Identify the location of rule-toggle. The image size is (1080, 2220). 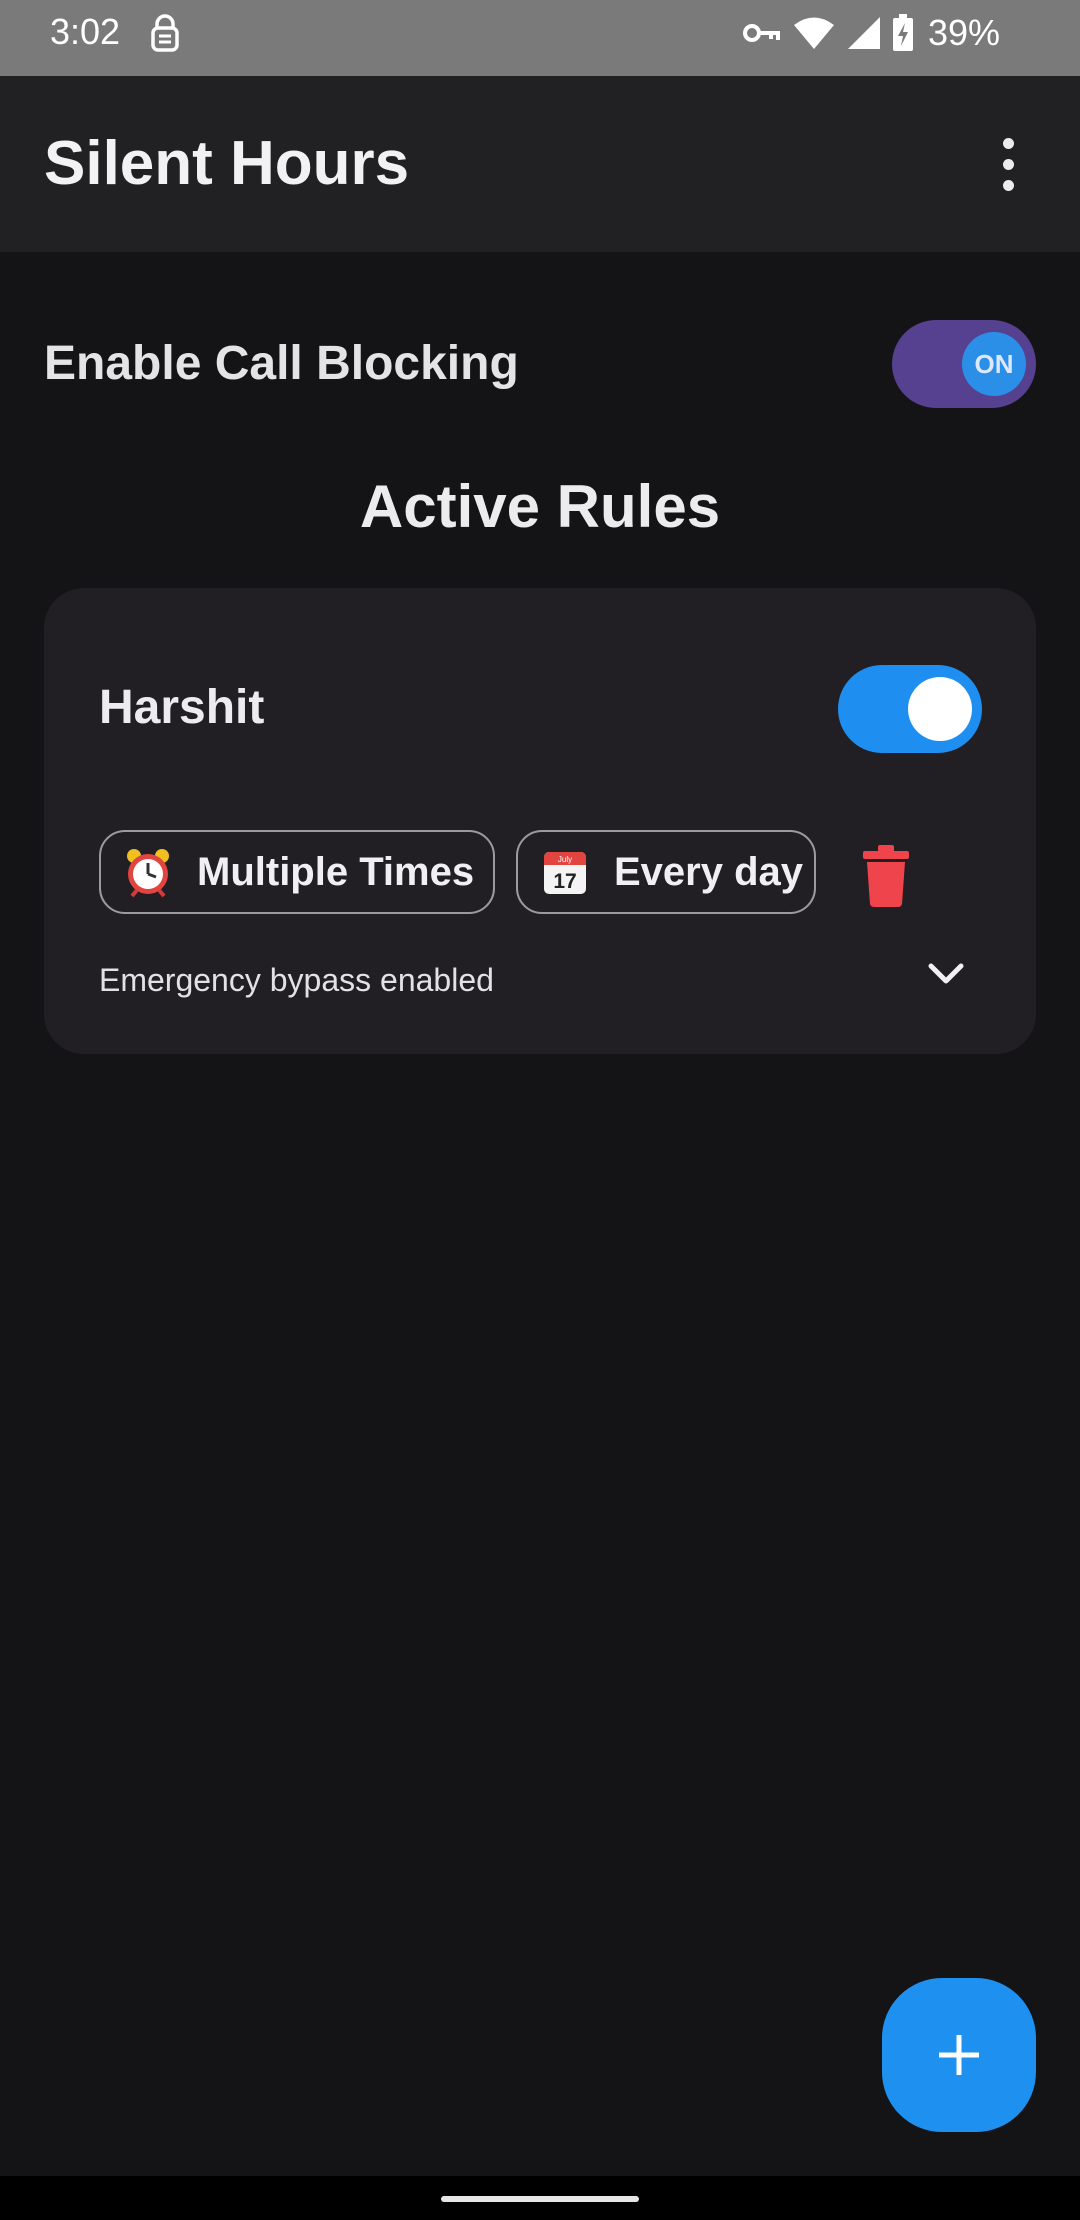
(910, 709).